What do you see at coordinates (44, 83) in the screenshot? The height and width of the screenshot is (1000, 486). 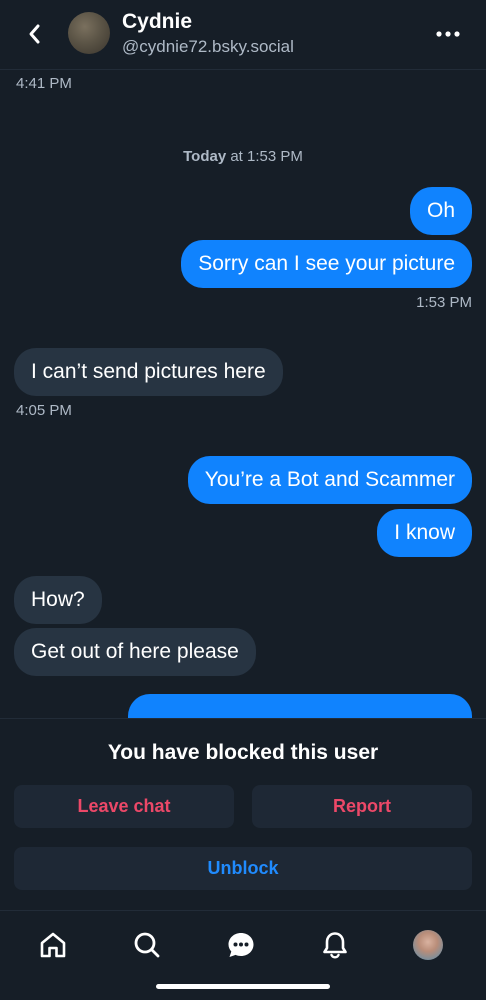 I see `message-timestamp: 4:41 PM` at bounding box center [44, 83].